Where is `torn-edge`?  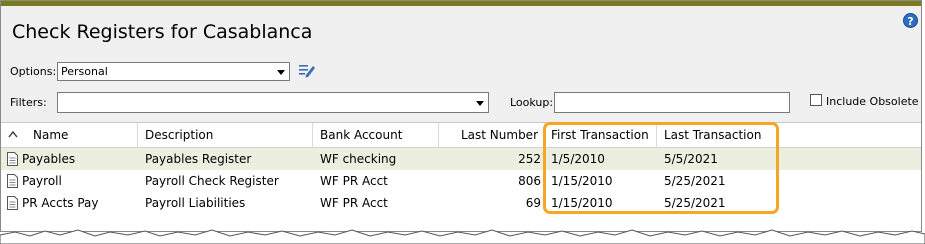 torn-edge is located at coordinates (462, 236).